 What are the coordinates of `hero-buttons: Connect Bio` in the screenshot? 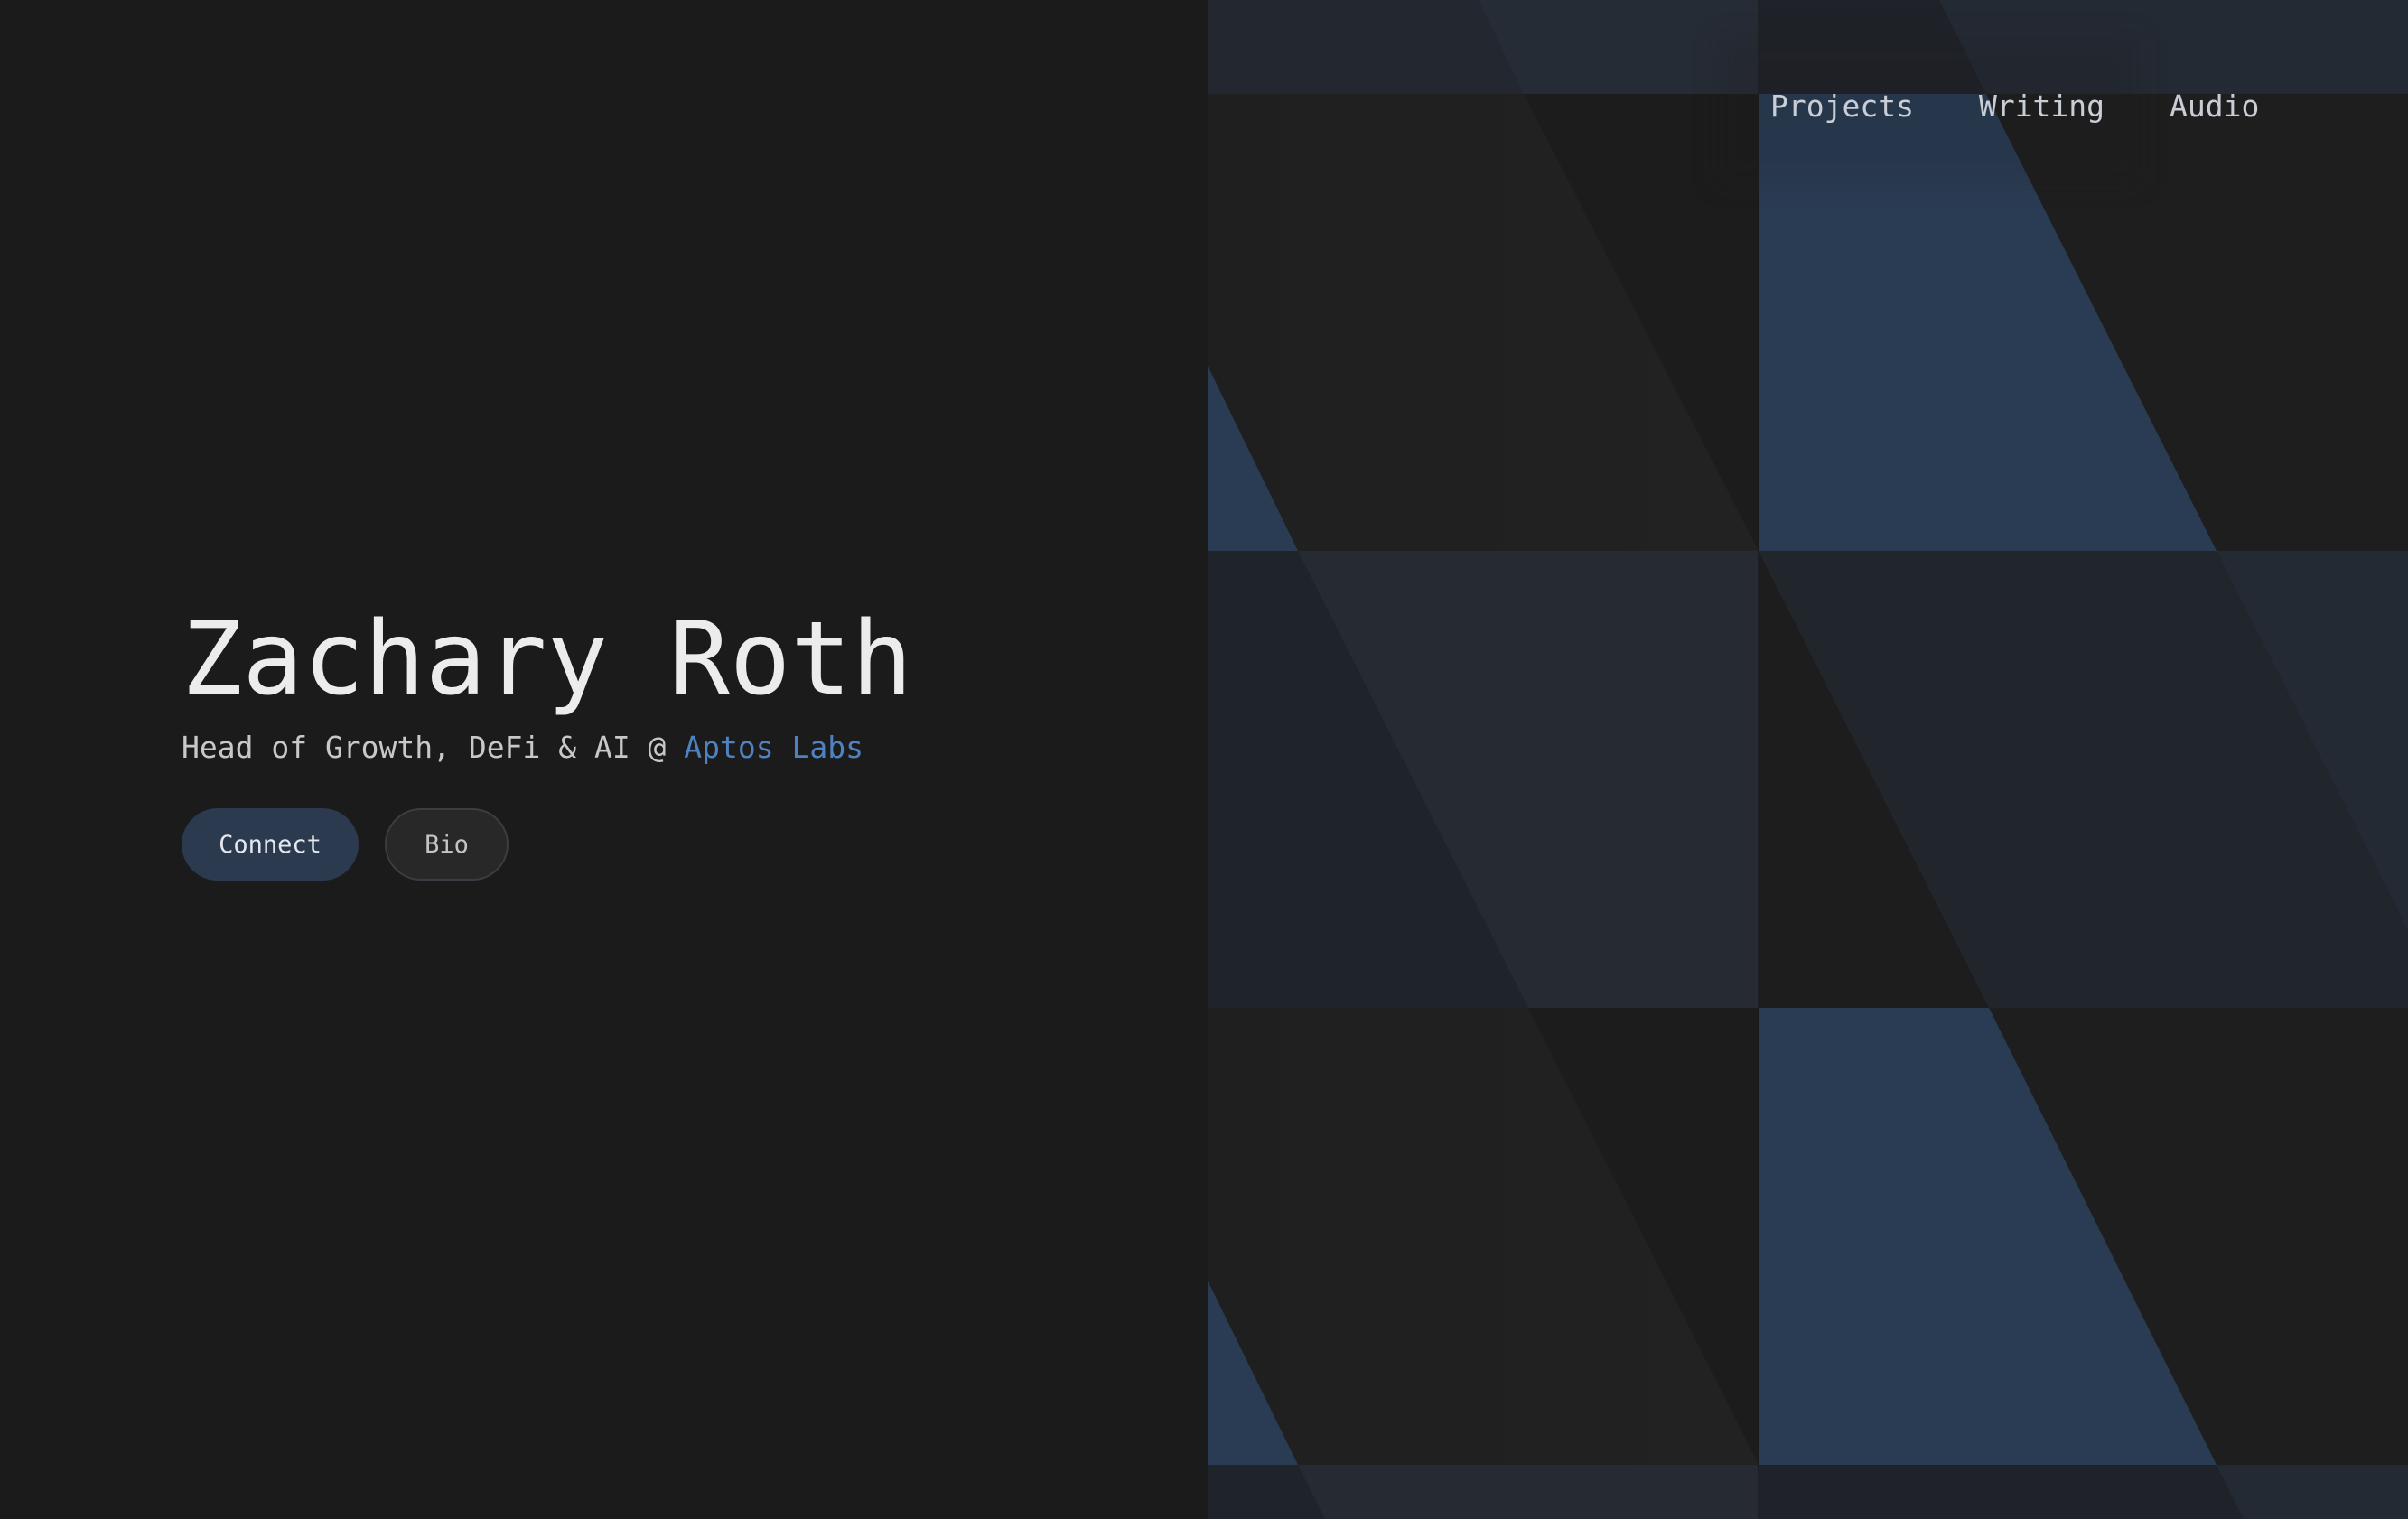 It's located at (547, 845).